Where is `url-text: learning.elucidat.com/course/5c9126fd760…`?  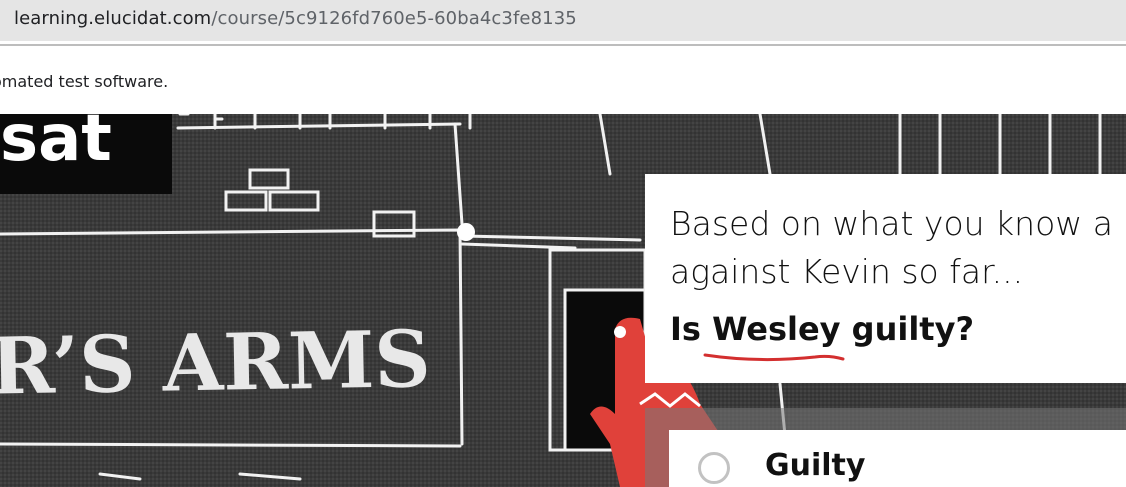
url-text: learning.elucidat.com/course/5c9126fd760… is located at coordinates (295, 18).